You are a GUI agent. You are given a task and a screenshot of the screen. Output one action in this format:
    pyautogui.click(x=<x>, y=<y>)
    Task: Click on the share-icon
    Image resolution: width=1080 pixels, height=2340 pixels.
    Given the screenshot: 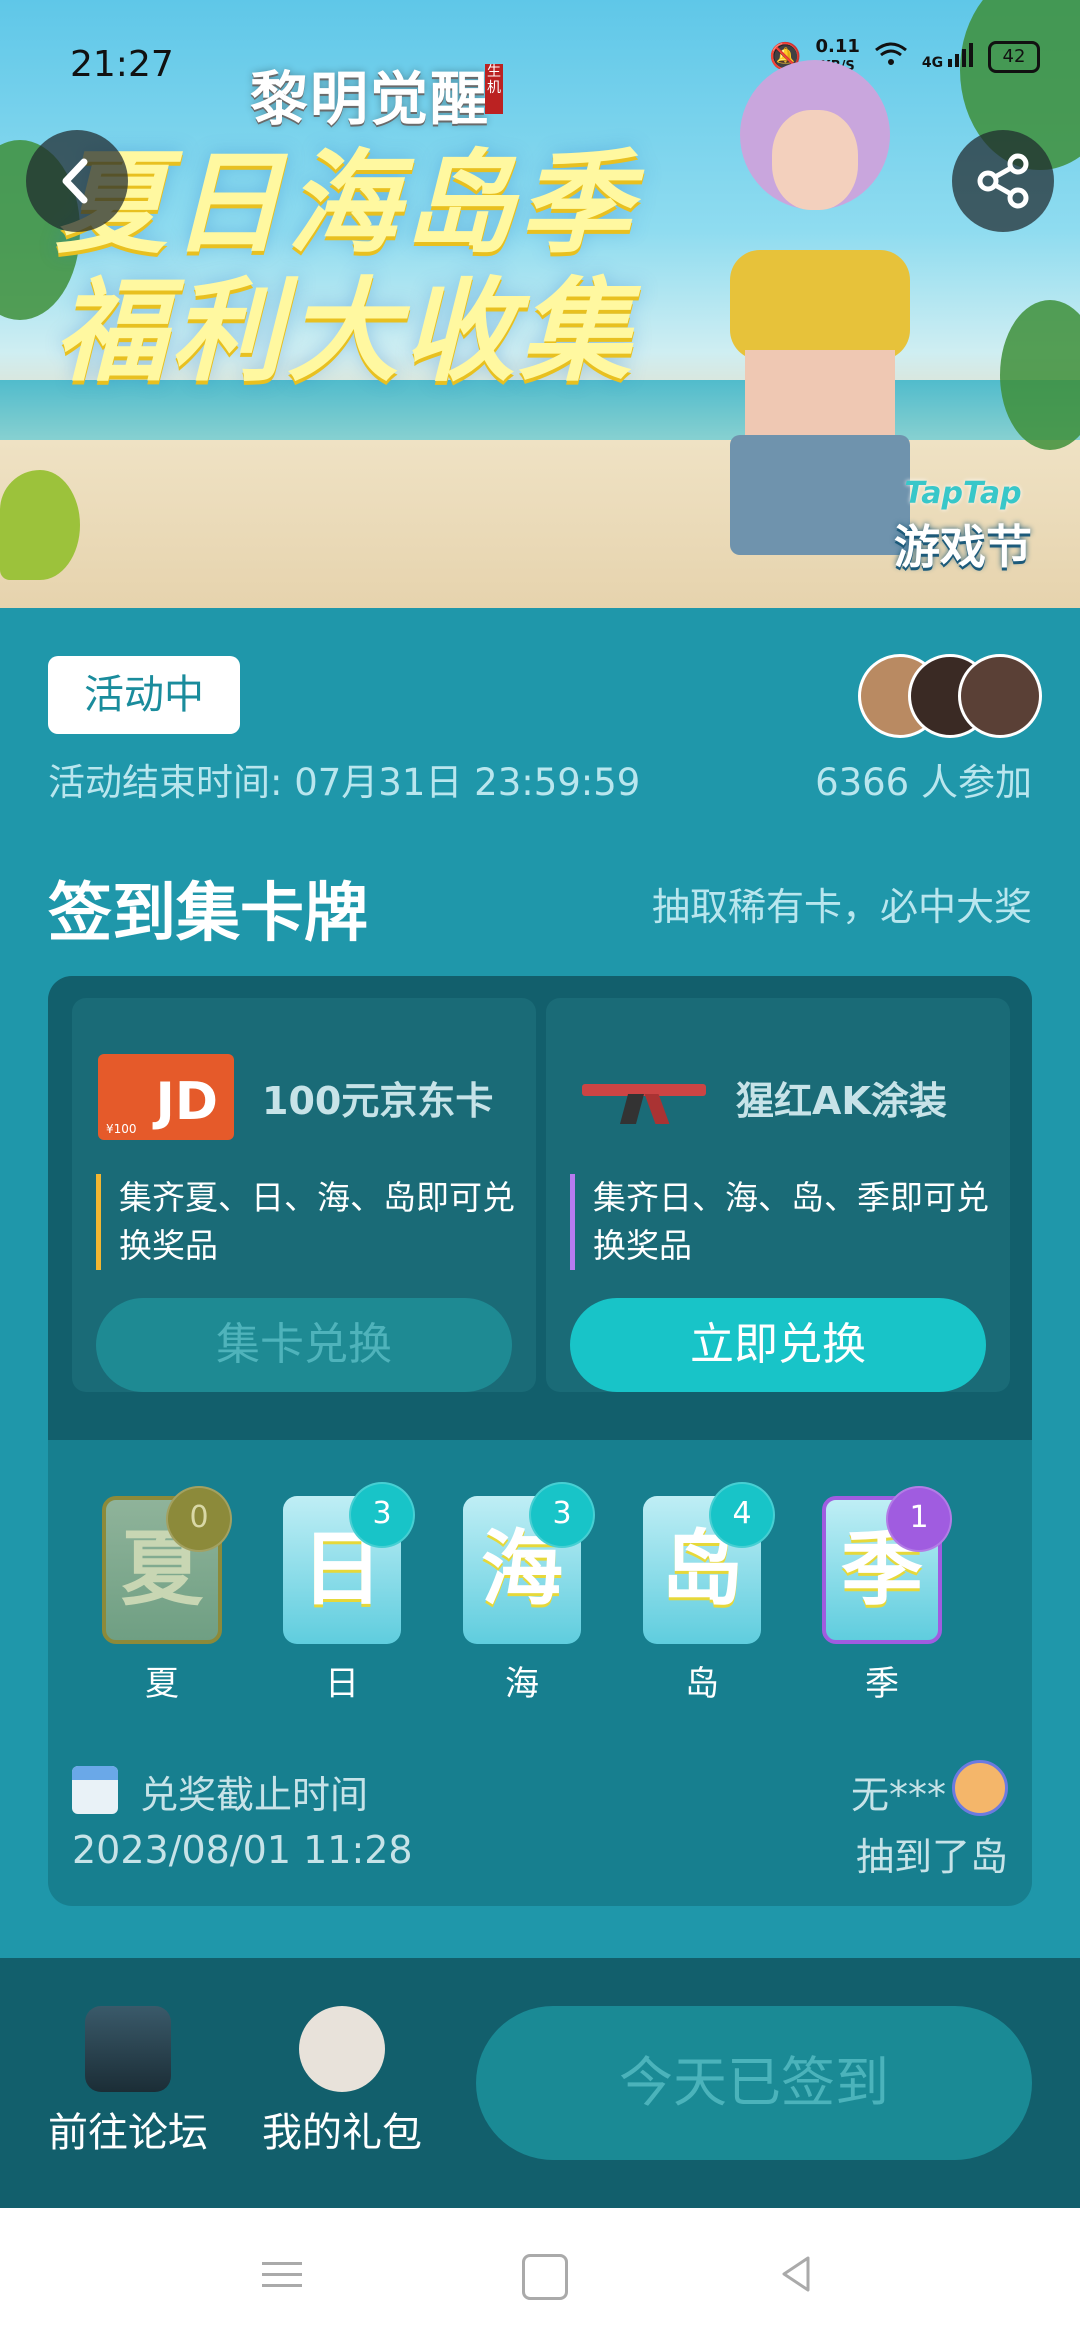 What is the action you would take?
    pyautogui.click(x=1003, y=181)
    